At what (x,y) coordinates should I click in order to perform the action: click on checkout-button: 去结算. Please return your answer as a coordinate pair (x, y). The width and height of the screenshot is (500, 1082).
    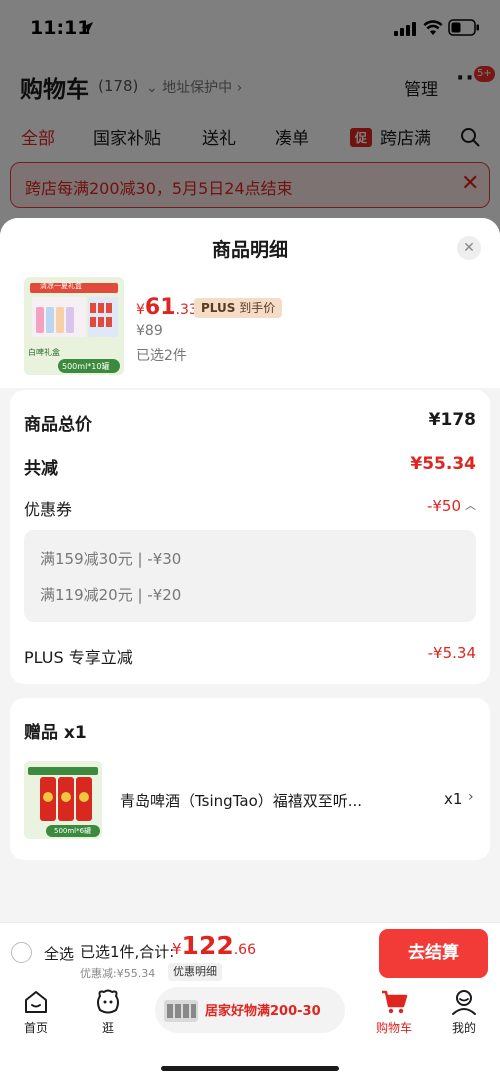
    Looking at the image, I should click on (433, 953).